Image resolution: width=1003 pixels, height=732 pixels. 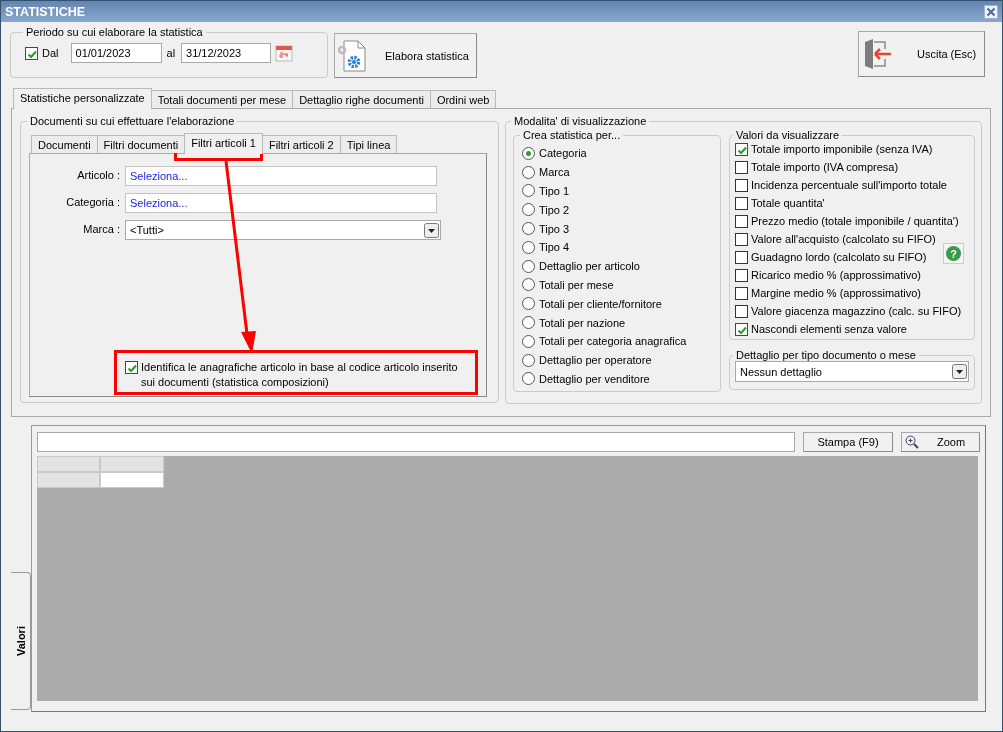 I want to click on tab: Filtri documenti, so click(x=141, y=144).